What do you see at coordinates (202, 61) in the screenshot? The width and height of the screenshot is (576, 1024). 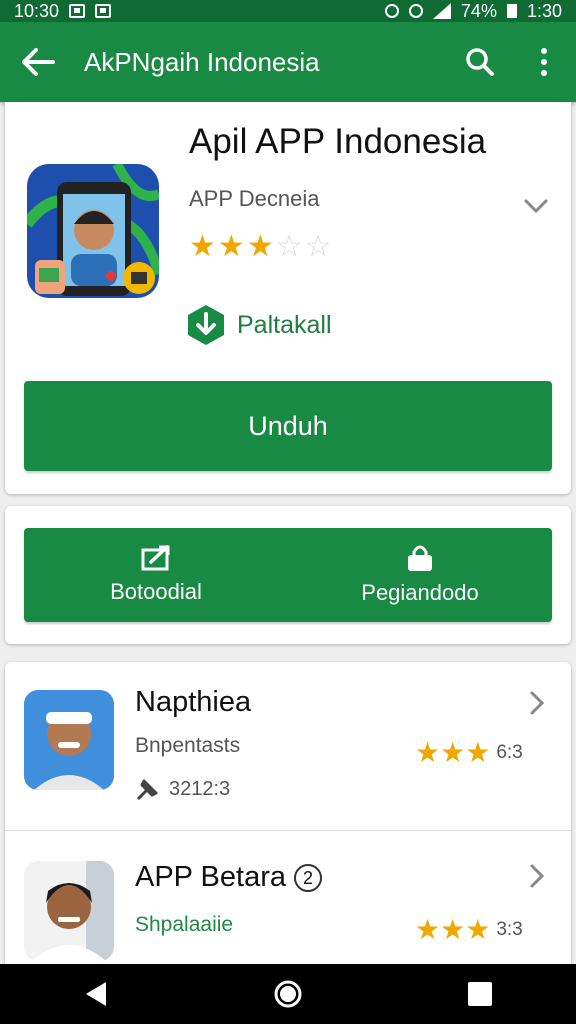 I see `toolbar-title: AkPNgaih Indonesia` at bounding box center [202, 61].